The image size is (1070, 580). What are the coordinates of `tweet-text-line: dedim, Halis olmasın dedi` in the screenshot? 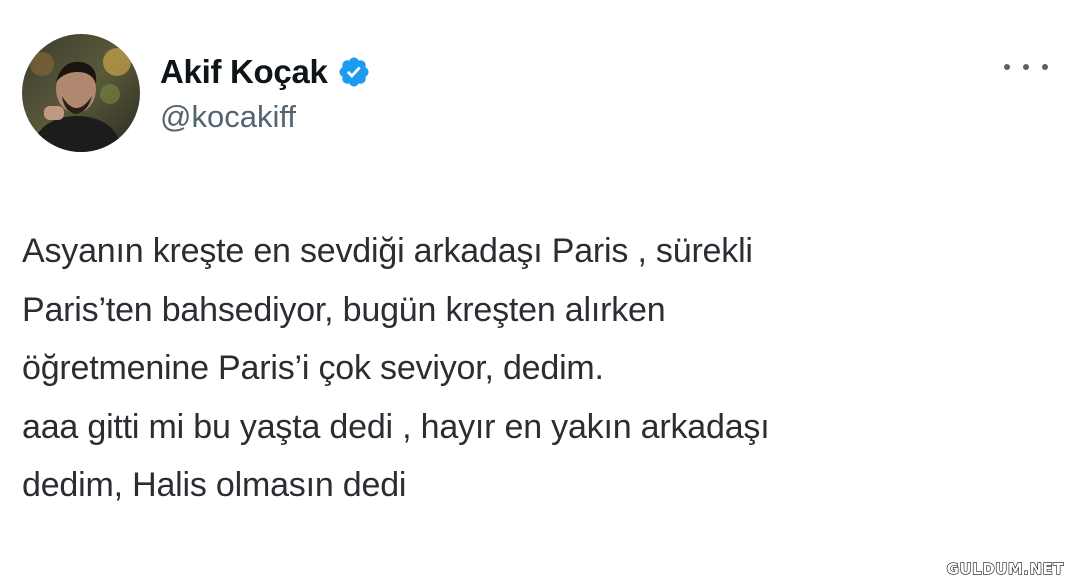 It's located at (214, 485).